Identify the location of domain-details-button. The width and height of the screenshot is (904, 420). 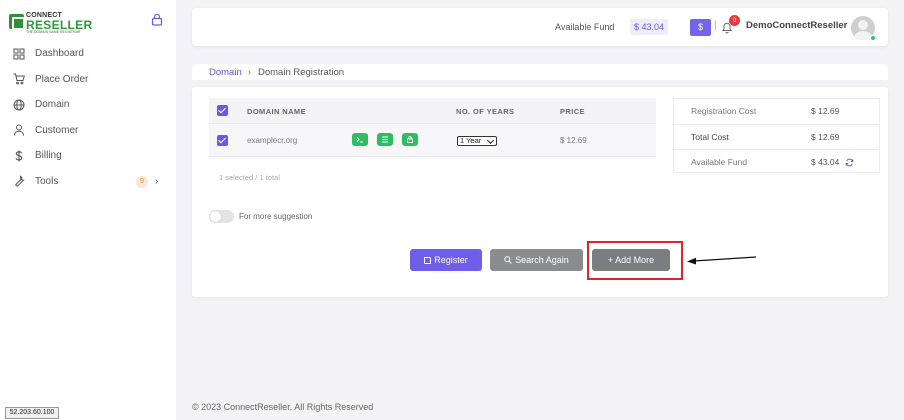
(385, 139).